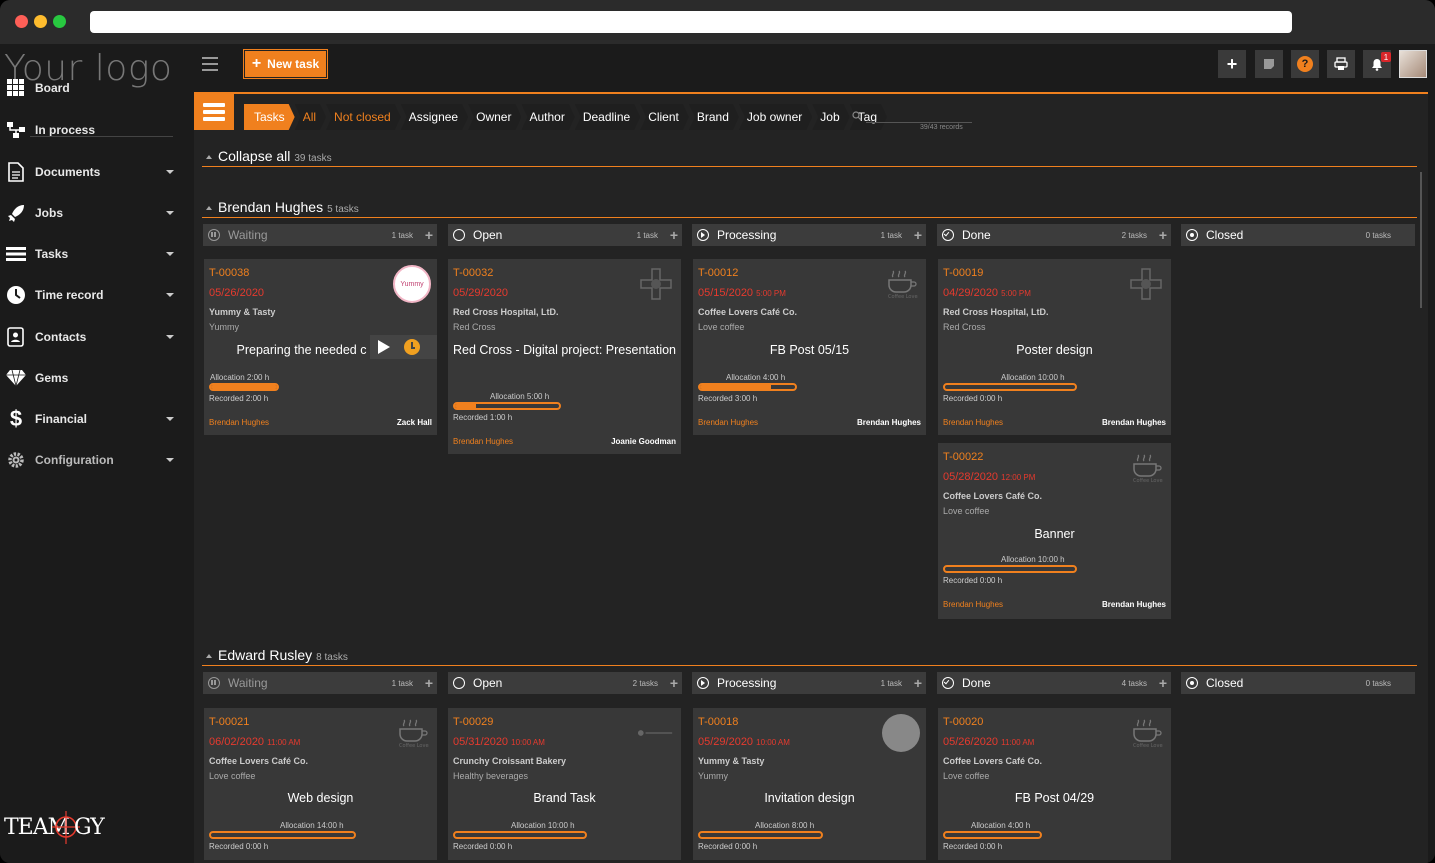 Image resolution: width=1435 pixels, height=863 pixels. Describe the element at coordinates (971, 477) in the screenshot. I see `deadline-date: 05/28/2020` at that location.